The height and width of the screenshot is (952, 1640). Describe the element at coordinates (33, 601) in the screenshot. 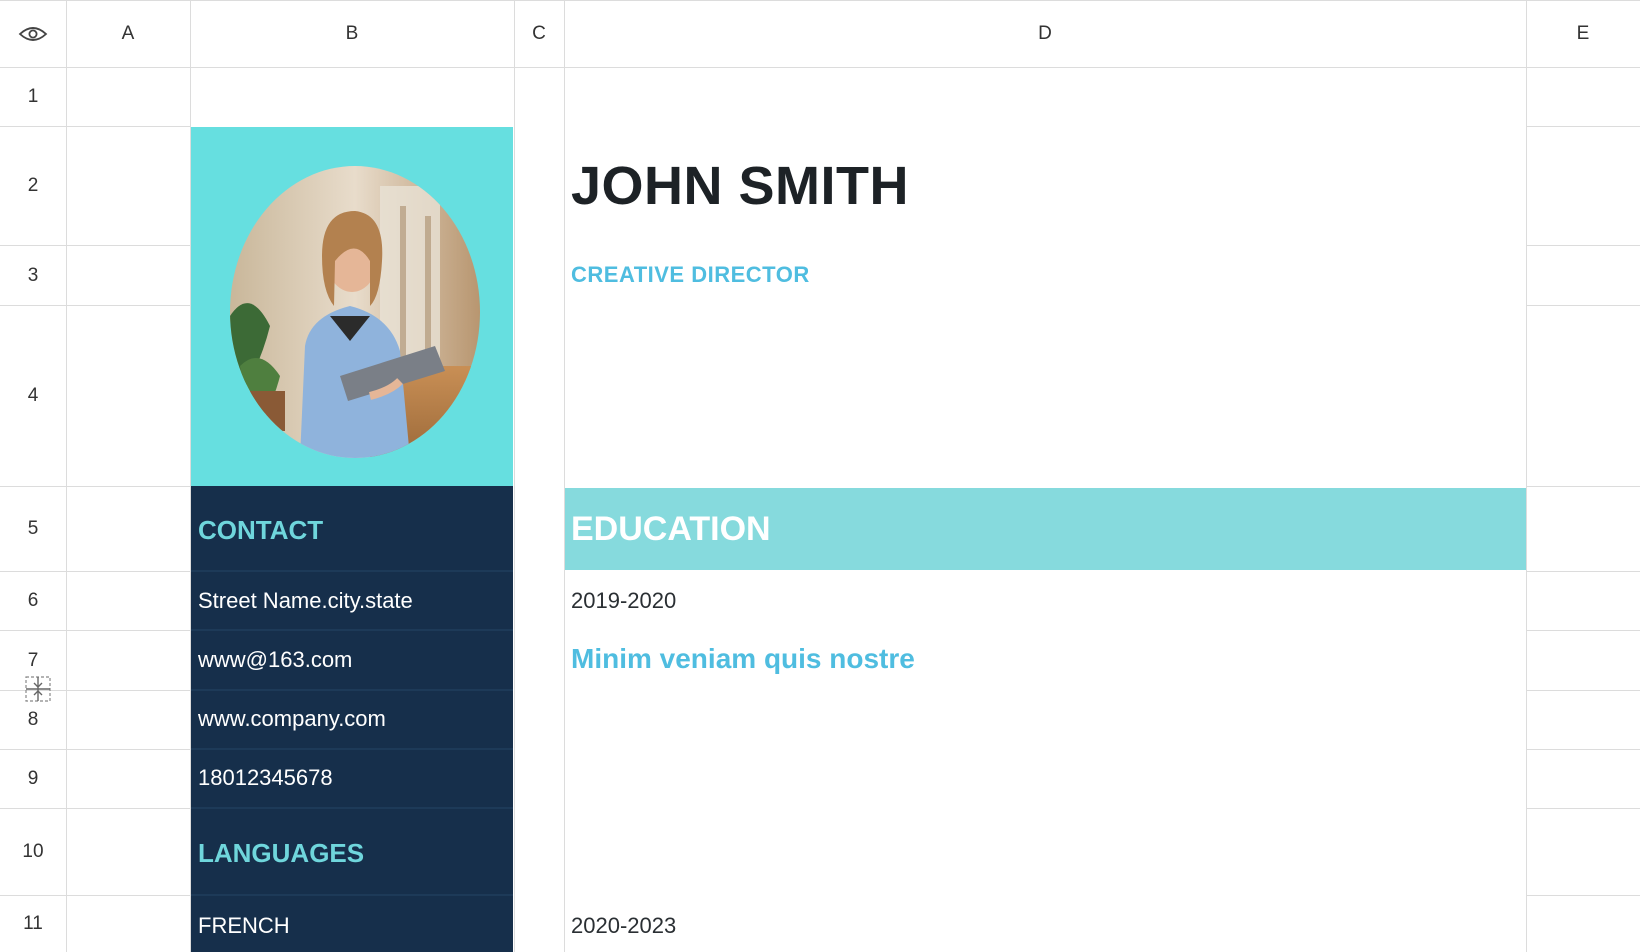

I see `row-header-6: 6` at that location.